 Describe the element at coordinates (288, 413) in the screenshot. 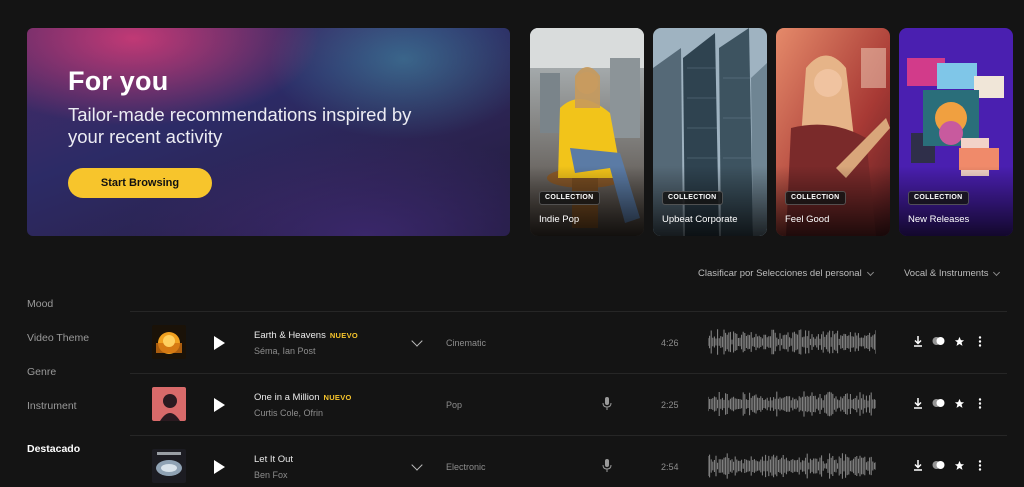

I see `track-artist: Curtis Cole, Ofrin` at that location.